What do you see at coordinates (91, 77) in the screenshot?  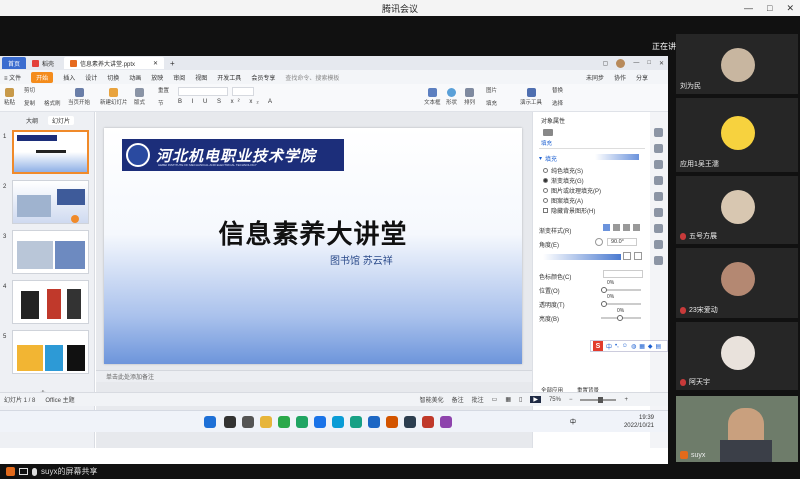 I see `menu-design: 设计` at bounding box center [91, 77].